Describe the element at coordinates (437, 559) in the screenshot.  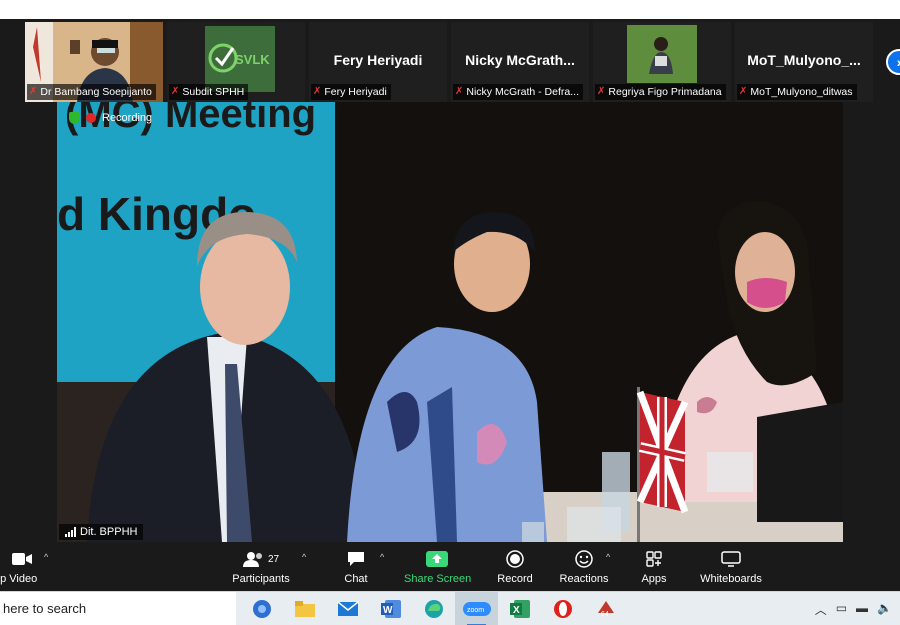
I see `share-screen-icon` at that location.